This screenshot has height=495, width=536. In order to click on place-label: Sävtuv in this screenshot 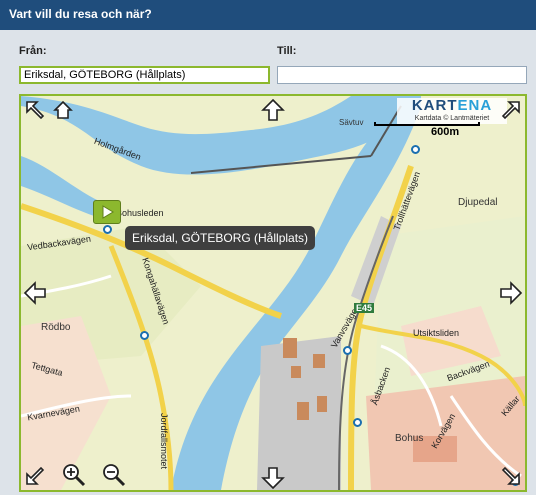, I will do `click(351, 122)`.